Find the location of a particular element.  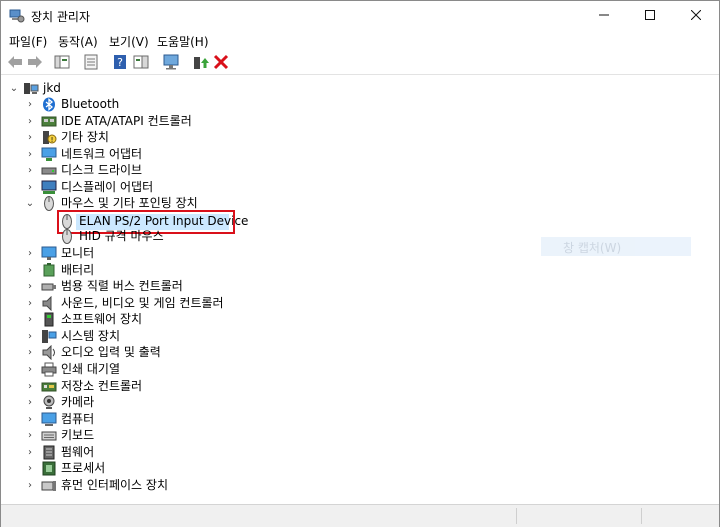

device-manager-app-icon is located at coordinates (17, 16).